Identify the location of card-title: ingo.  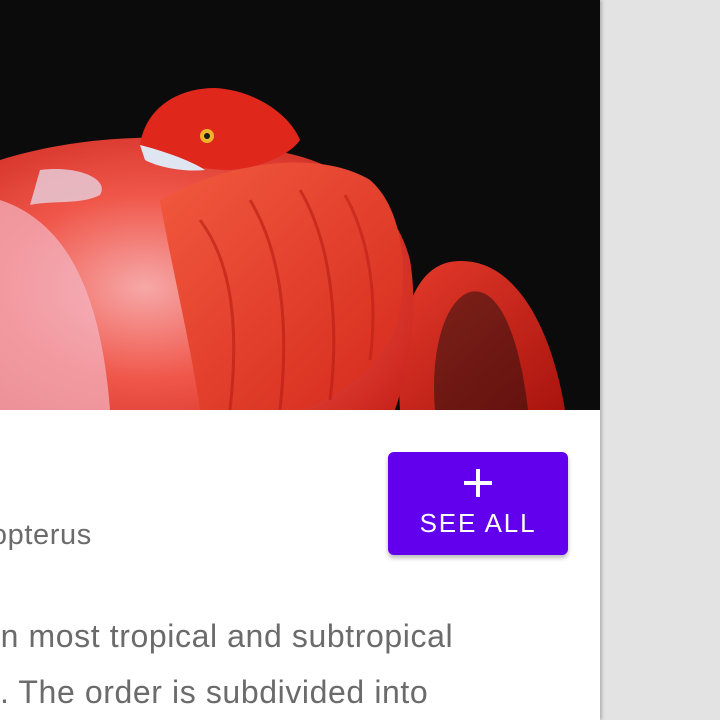
(0, 483).